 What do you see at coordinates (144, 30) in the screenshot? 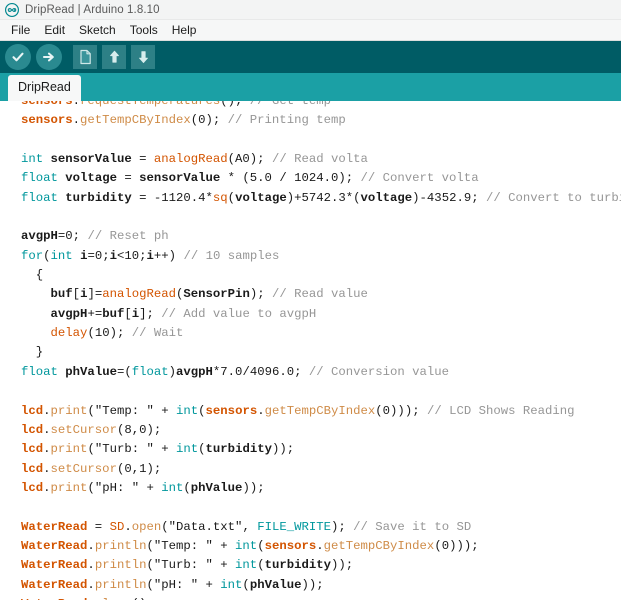
I see `menu-tools: Tools` at bounding box center [144, 30].